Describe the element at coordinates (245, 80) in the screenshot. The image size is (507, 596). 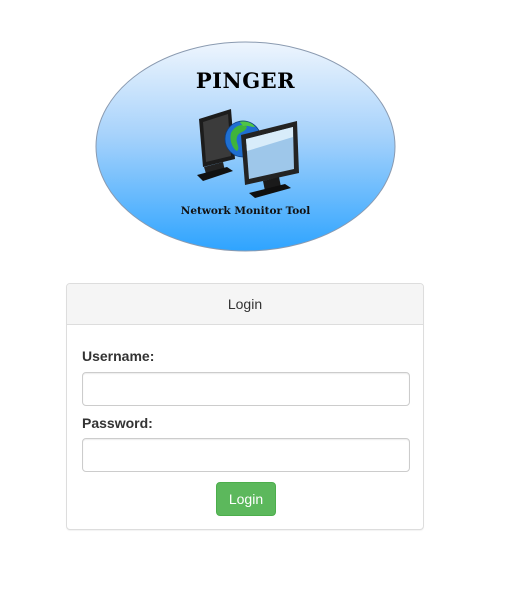
I see `logo-title: PINGER` at that location.